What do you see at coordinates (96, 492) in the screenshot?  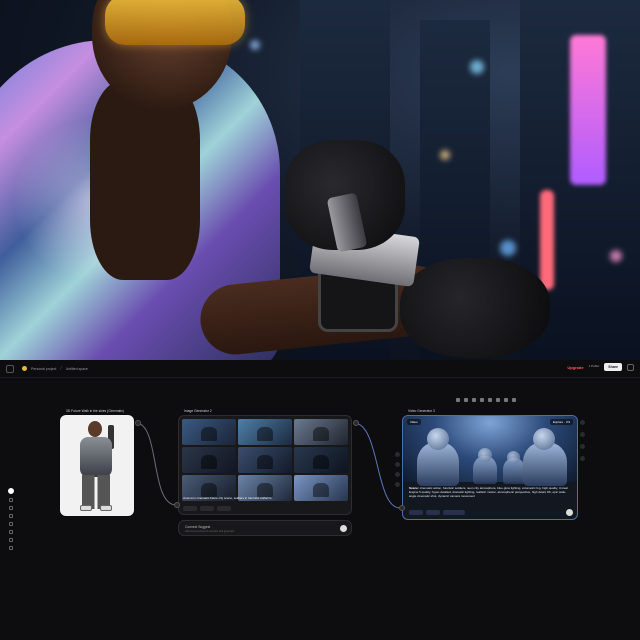 I see `character-legs` at bounding box center [96, 492].